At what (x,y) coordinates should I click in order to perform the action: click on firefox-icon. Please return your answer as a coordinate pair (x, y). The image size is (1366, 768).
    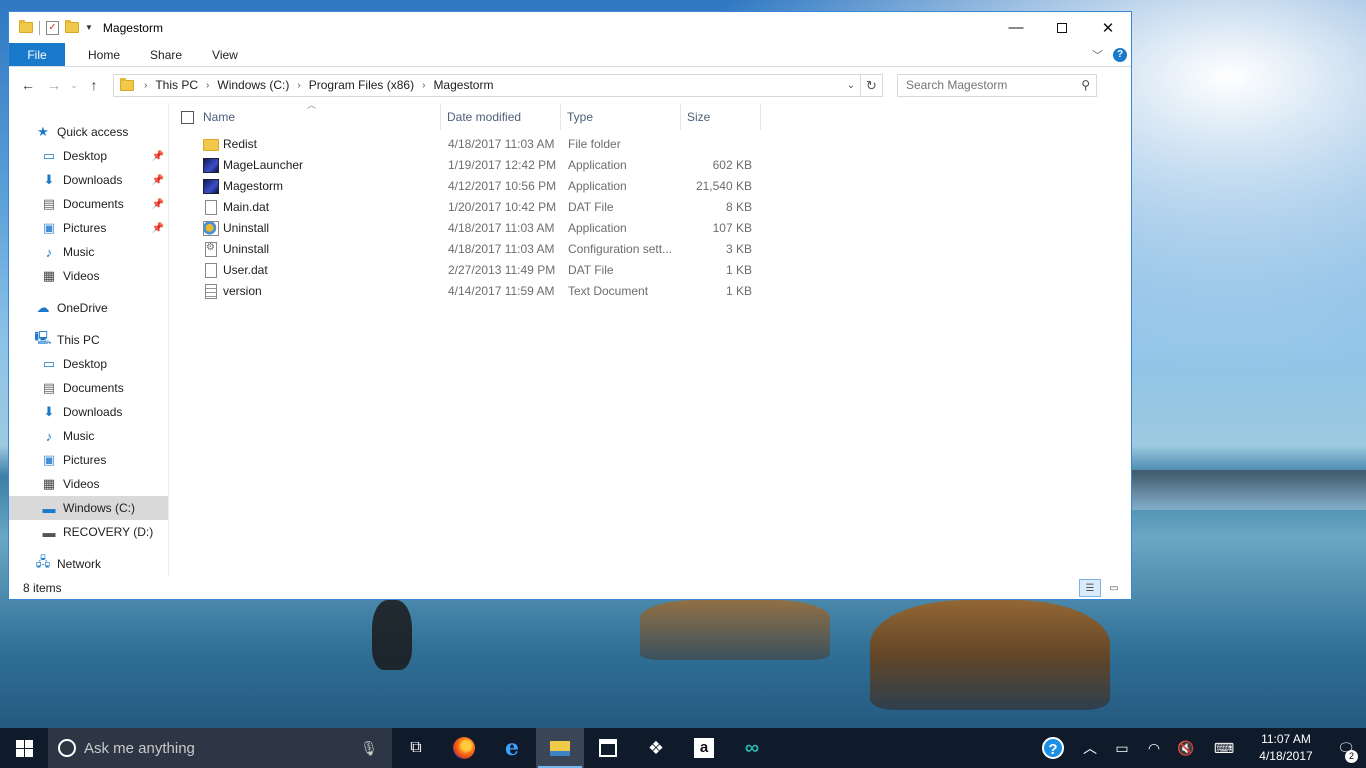
    Looking at the image, I should click on (464, 748).